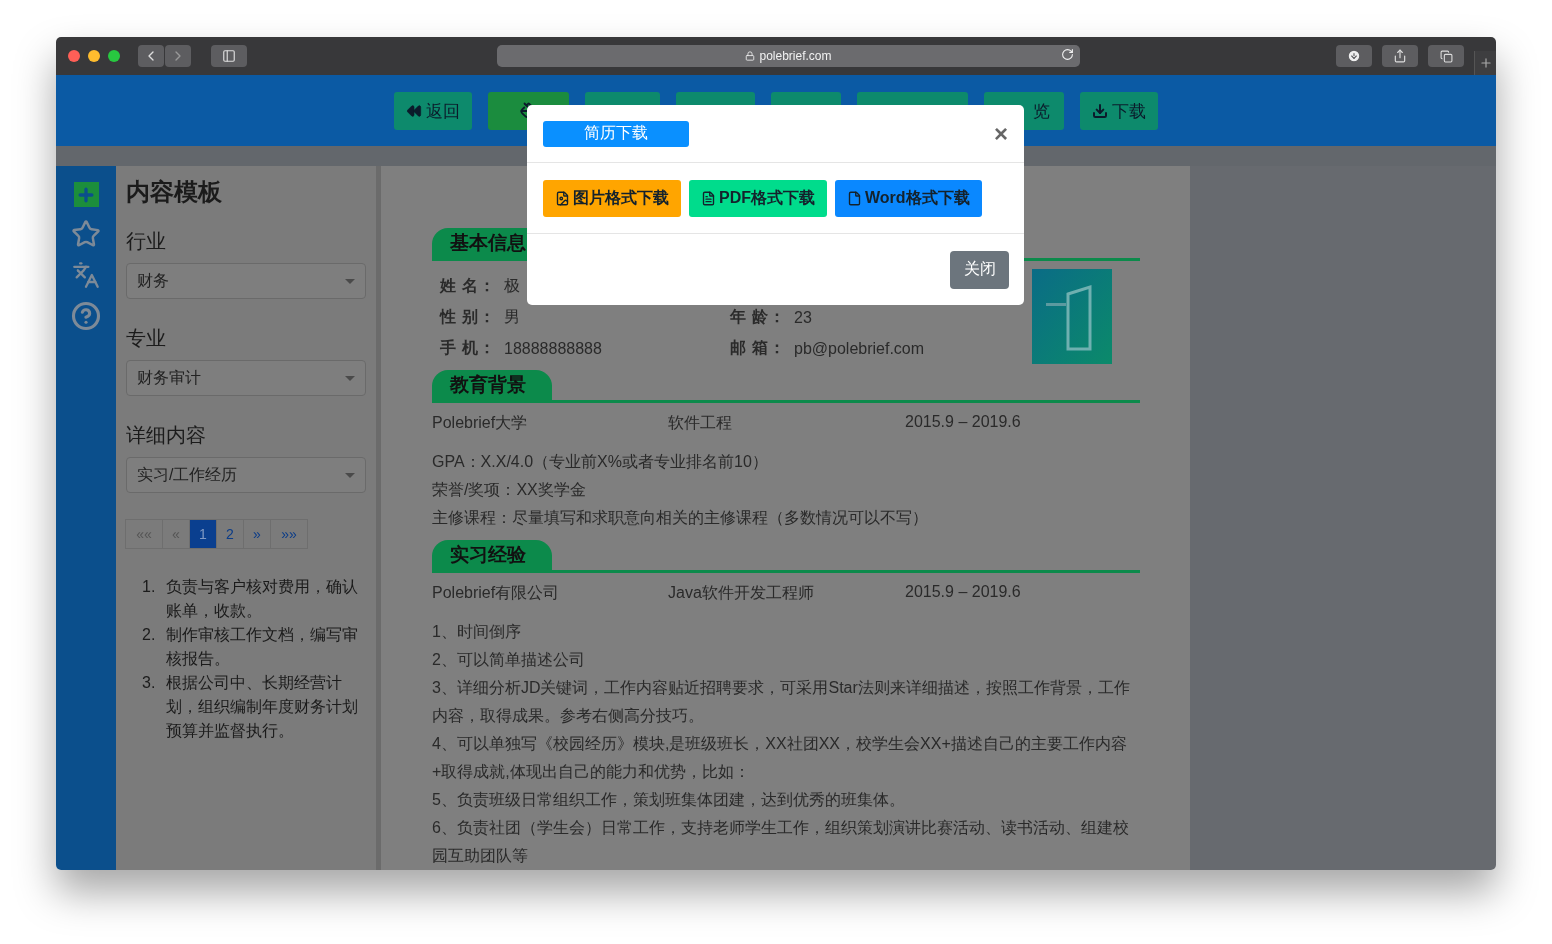 The image size is (1552, 944). Describe the element at coordinates (759, 348) in the screenshot. I see `field-label: 邮 箱：` at that location.